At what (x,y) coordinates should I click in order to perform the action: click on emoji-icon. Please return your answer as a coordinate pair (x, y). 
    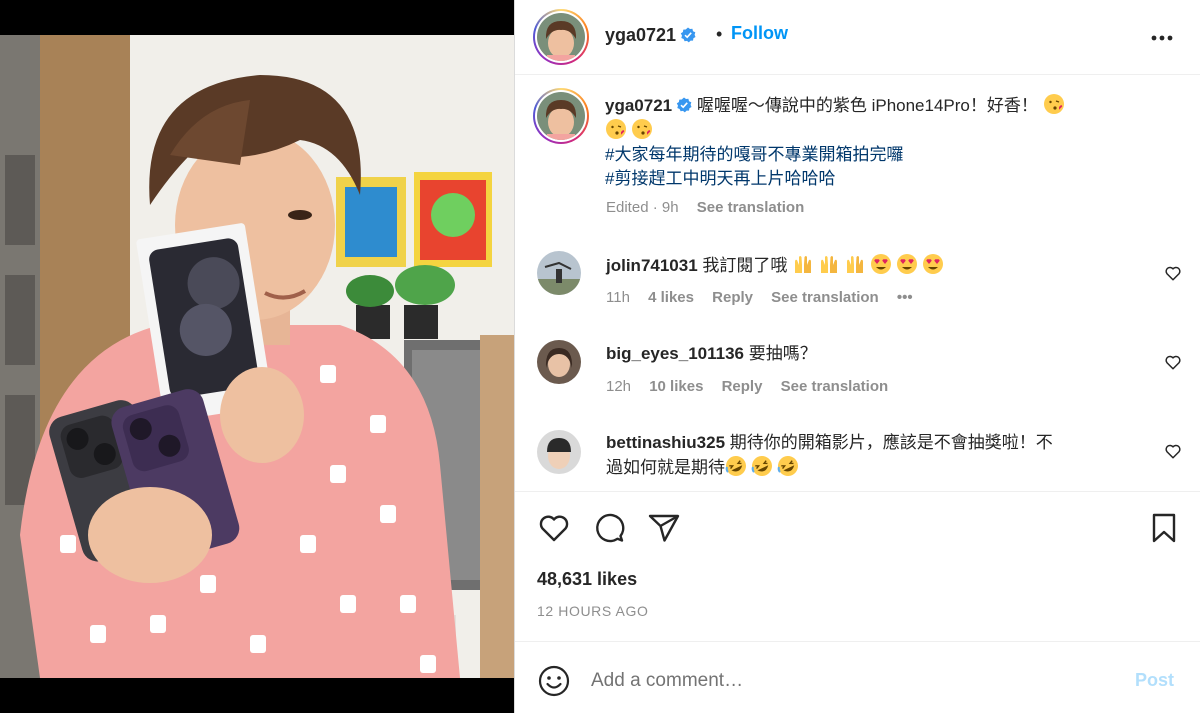
    Looking at the image, I should click on (554, 681).